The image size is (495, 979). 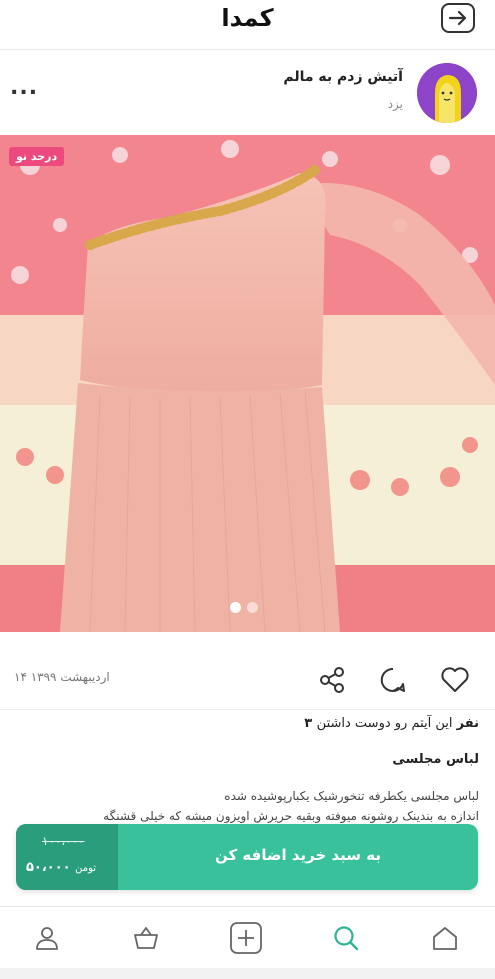 What do you see at coordinates (343, 77) in the screenshot?
I see `seller-name: آتیش زدم به مالم` at bounding box center [343, 77].